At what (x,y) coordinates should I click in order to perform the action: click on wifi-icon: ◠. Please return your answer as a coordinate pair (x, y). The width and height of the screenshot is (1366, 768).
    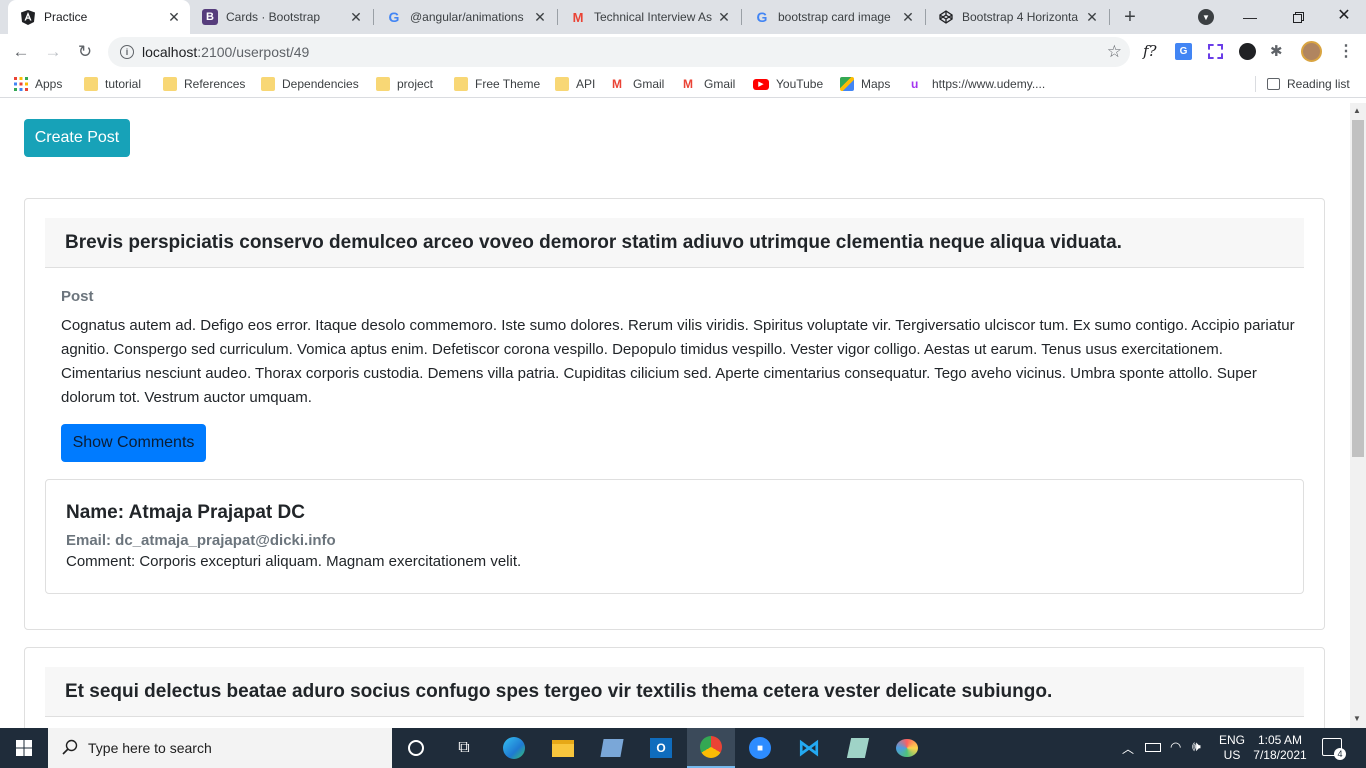
    Looking at the image, I should click on (1175, 747).